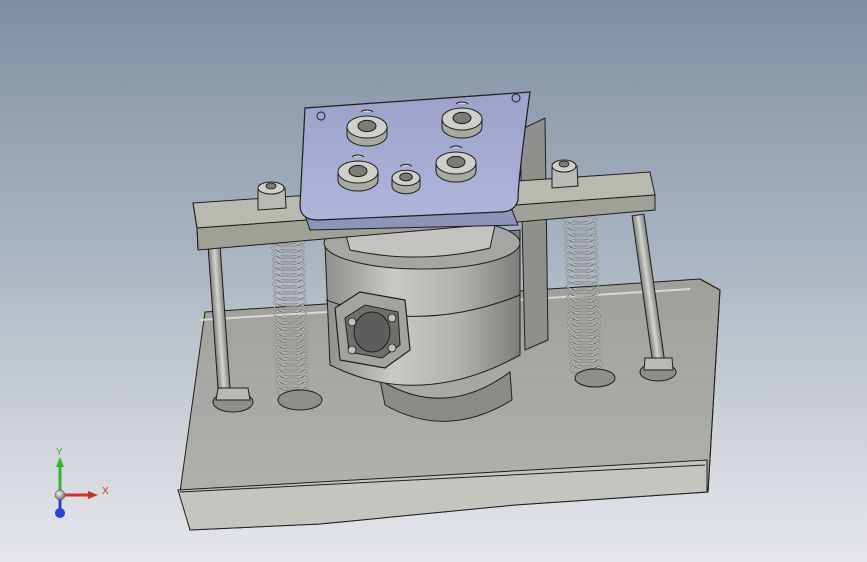  Describe the element at coordinates (415, 161) in the screenshot. I see `top-mounting-plate` at that location.